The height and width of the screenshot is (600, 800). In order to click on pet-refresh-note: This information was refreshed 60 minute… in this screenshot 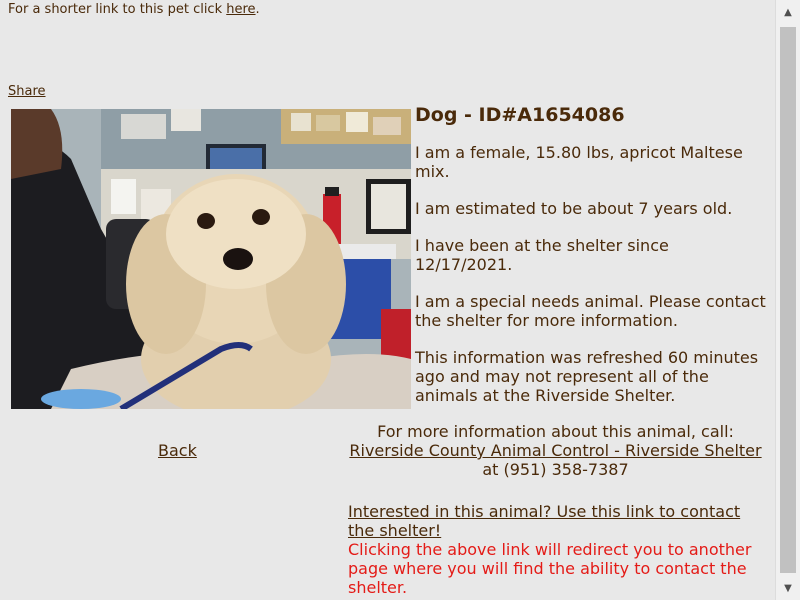, I will do `click(587, 376)`.